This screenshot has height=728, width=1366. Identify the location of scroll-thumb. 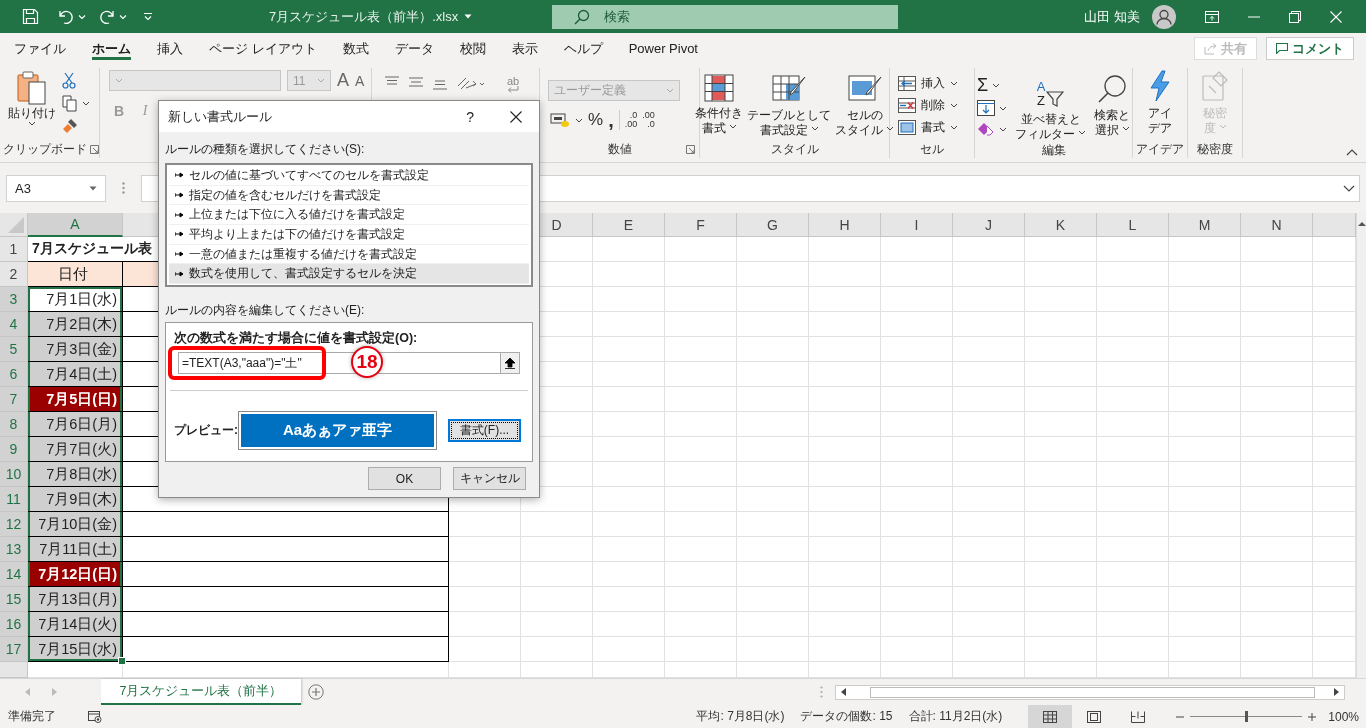
(1092, 692).